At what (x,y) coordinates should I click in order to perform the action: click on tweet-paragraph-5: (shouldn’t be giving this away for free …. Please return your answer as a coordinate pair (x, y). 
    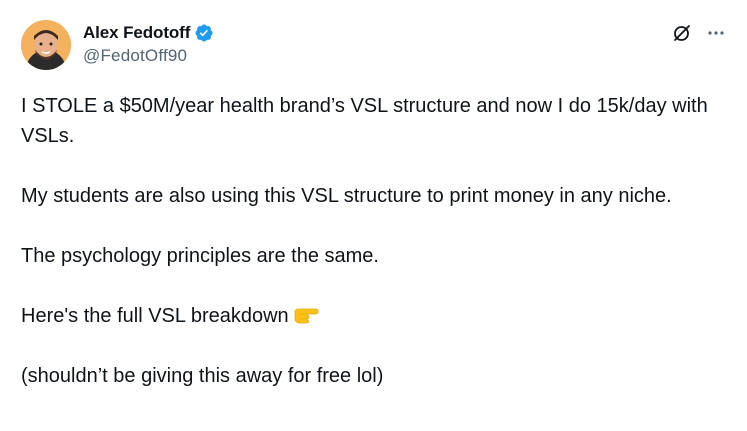
    Looking at the image, I should click on (202, 376).